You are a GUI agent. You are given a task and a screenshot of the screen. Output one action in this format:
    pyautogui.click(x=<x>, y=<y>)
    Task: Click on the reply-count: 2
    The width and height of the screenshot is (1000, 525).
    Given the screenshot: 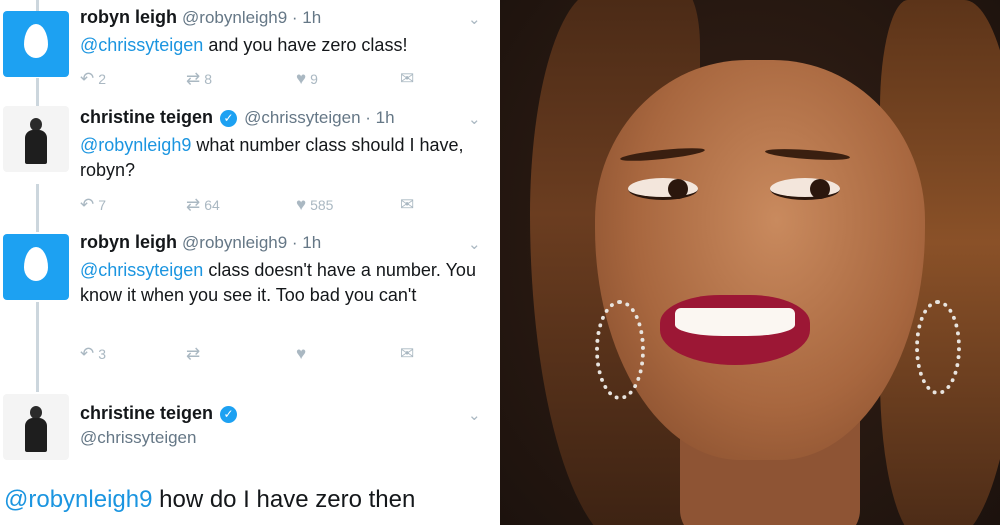 What is the action you would take?
    pyautogui.click(x=102, y=79)
    